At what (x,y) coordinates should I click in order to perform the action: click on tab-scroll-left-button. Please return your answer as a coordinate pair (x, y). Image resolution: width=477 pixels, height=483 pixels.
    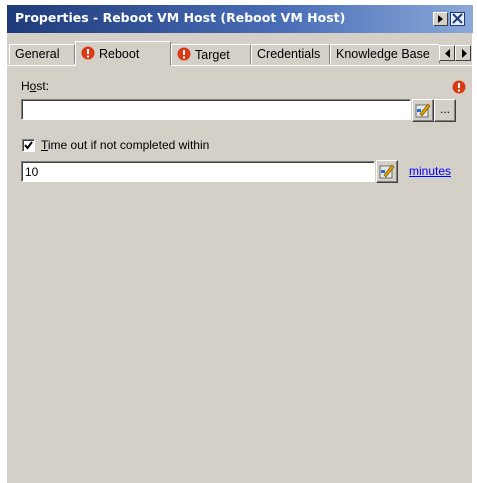
    Looking at the image, I should click on (447, 53).